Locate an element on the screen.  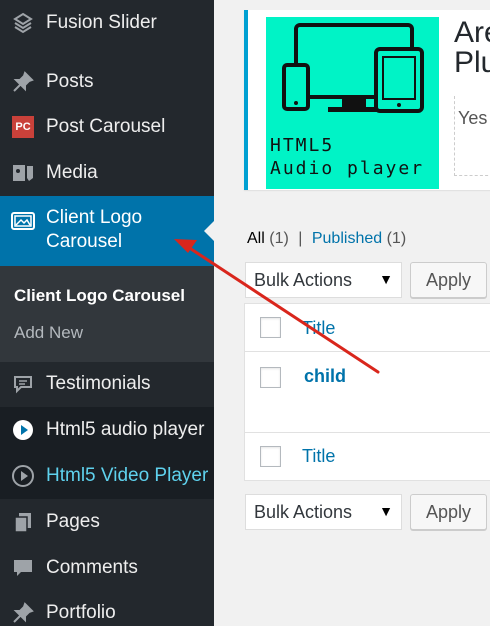
menu-label: Html5 Video Player is located at coordinates (127, 475).